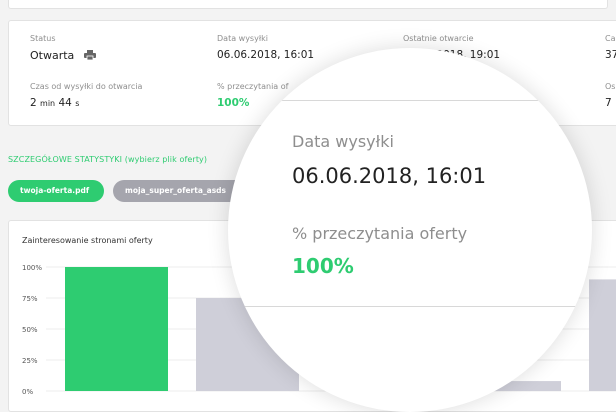  Describe the element at coordinates (389, 176) in the screenshot. I see `magnifier-sent-value: 06.06.2018, 16:01` at that location.